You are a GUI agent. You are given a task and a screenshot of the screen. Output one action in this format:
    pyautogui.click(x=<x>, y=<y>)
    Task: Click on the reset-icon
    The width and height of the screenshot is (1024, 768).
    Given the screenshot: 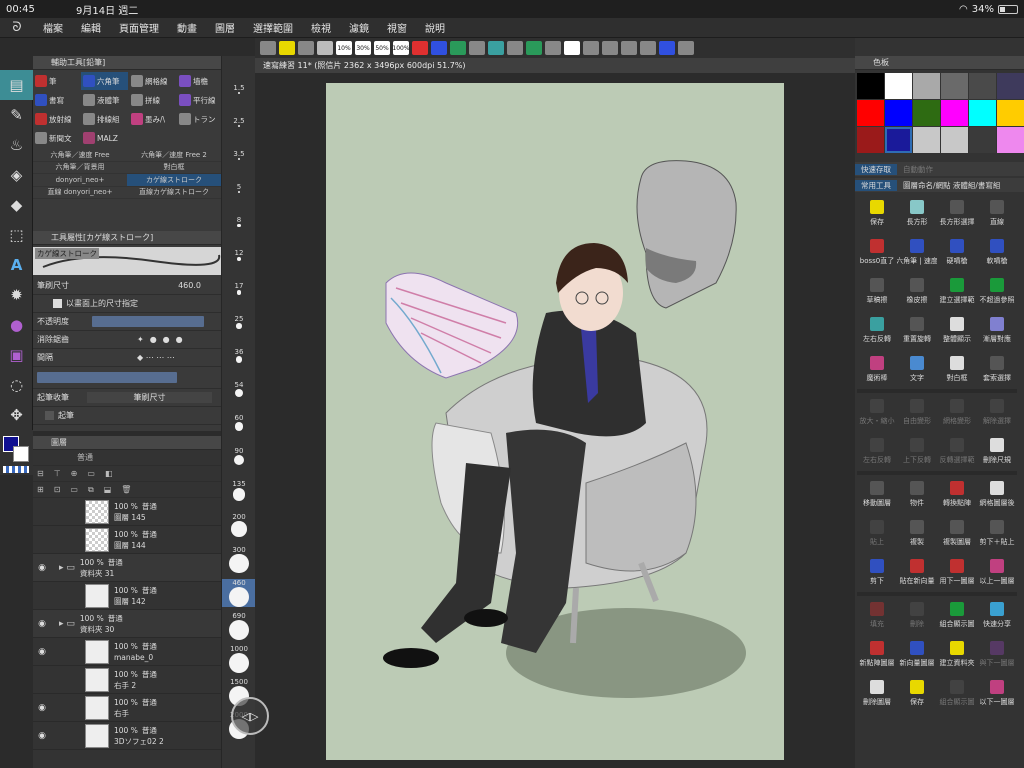 What is the action you would take?
    pyautogui.click(x=686, y=48)
    